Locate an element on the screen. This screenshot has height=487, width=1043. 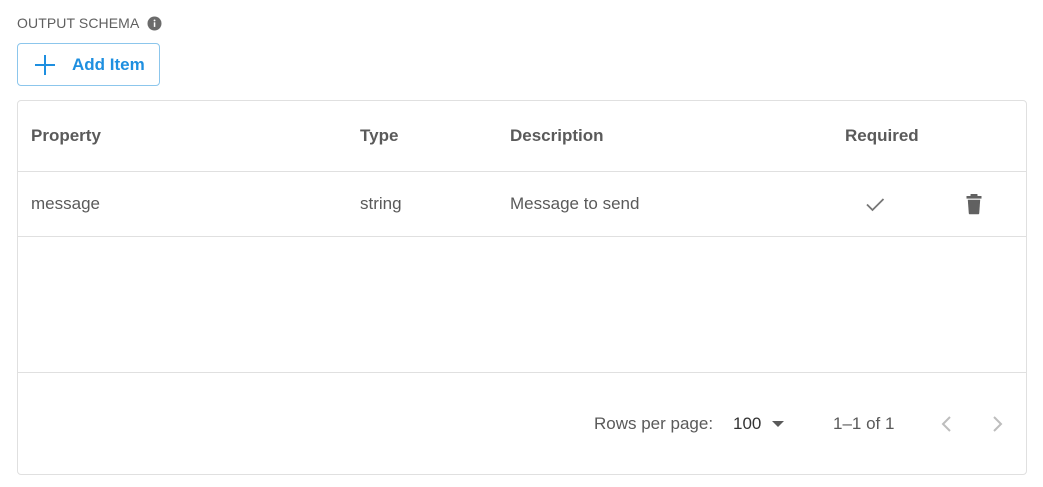
section-header: OUTPUT SCHEMA is located at coordinates (89, 23).